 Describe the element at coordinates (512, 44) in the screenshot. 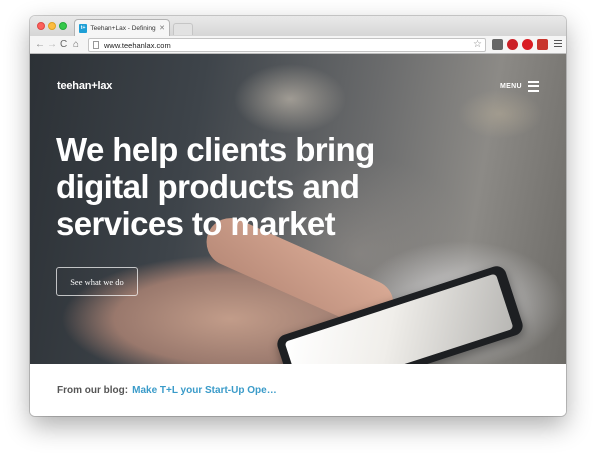

I see `pinterest-icon` at that location.